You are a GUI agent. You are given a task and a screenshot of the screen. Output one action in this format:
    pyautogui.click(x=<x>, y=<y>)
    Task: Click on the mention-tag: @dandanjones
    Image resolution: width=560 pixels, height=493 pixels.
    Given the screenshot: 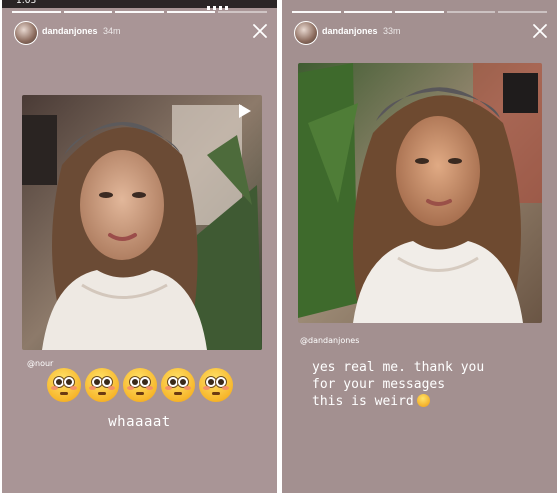 What is the action you would take?
    pyautogui.click(x=329, y=340)
    